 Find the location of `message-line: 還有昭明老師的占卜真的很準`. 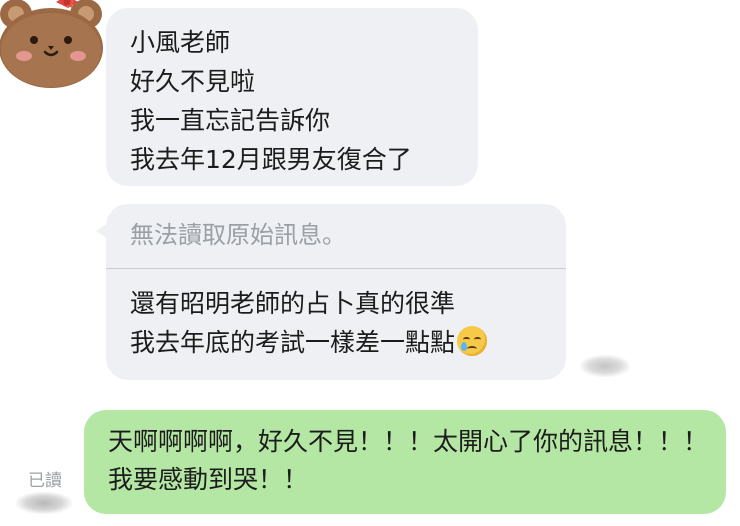

message-line: 還有昭明老師的占卜真的很準 is located at coordinates (293, 303).